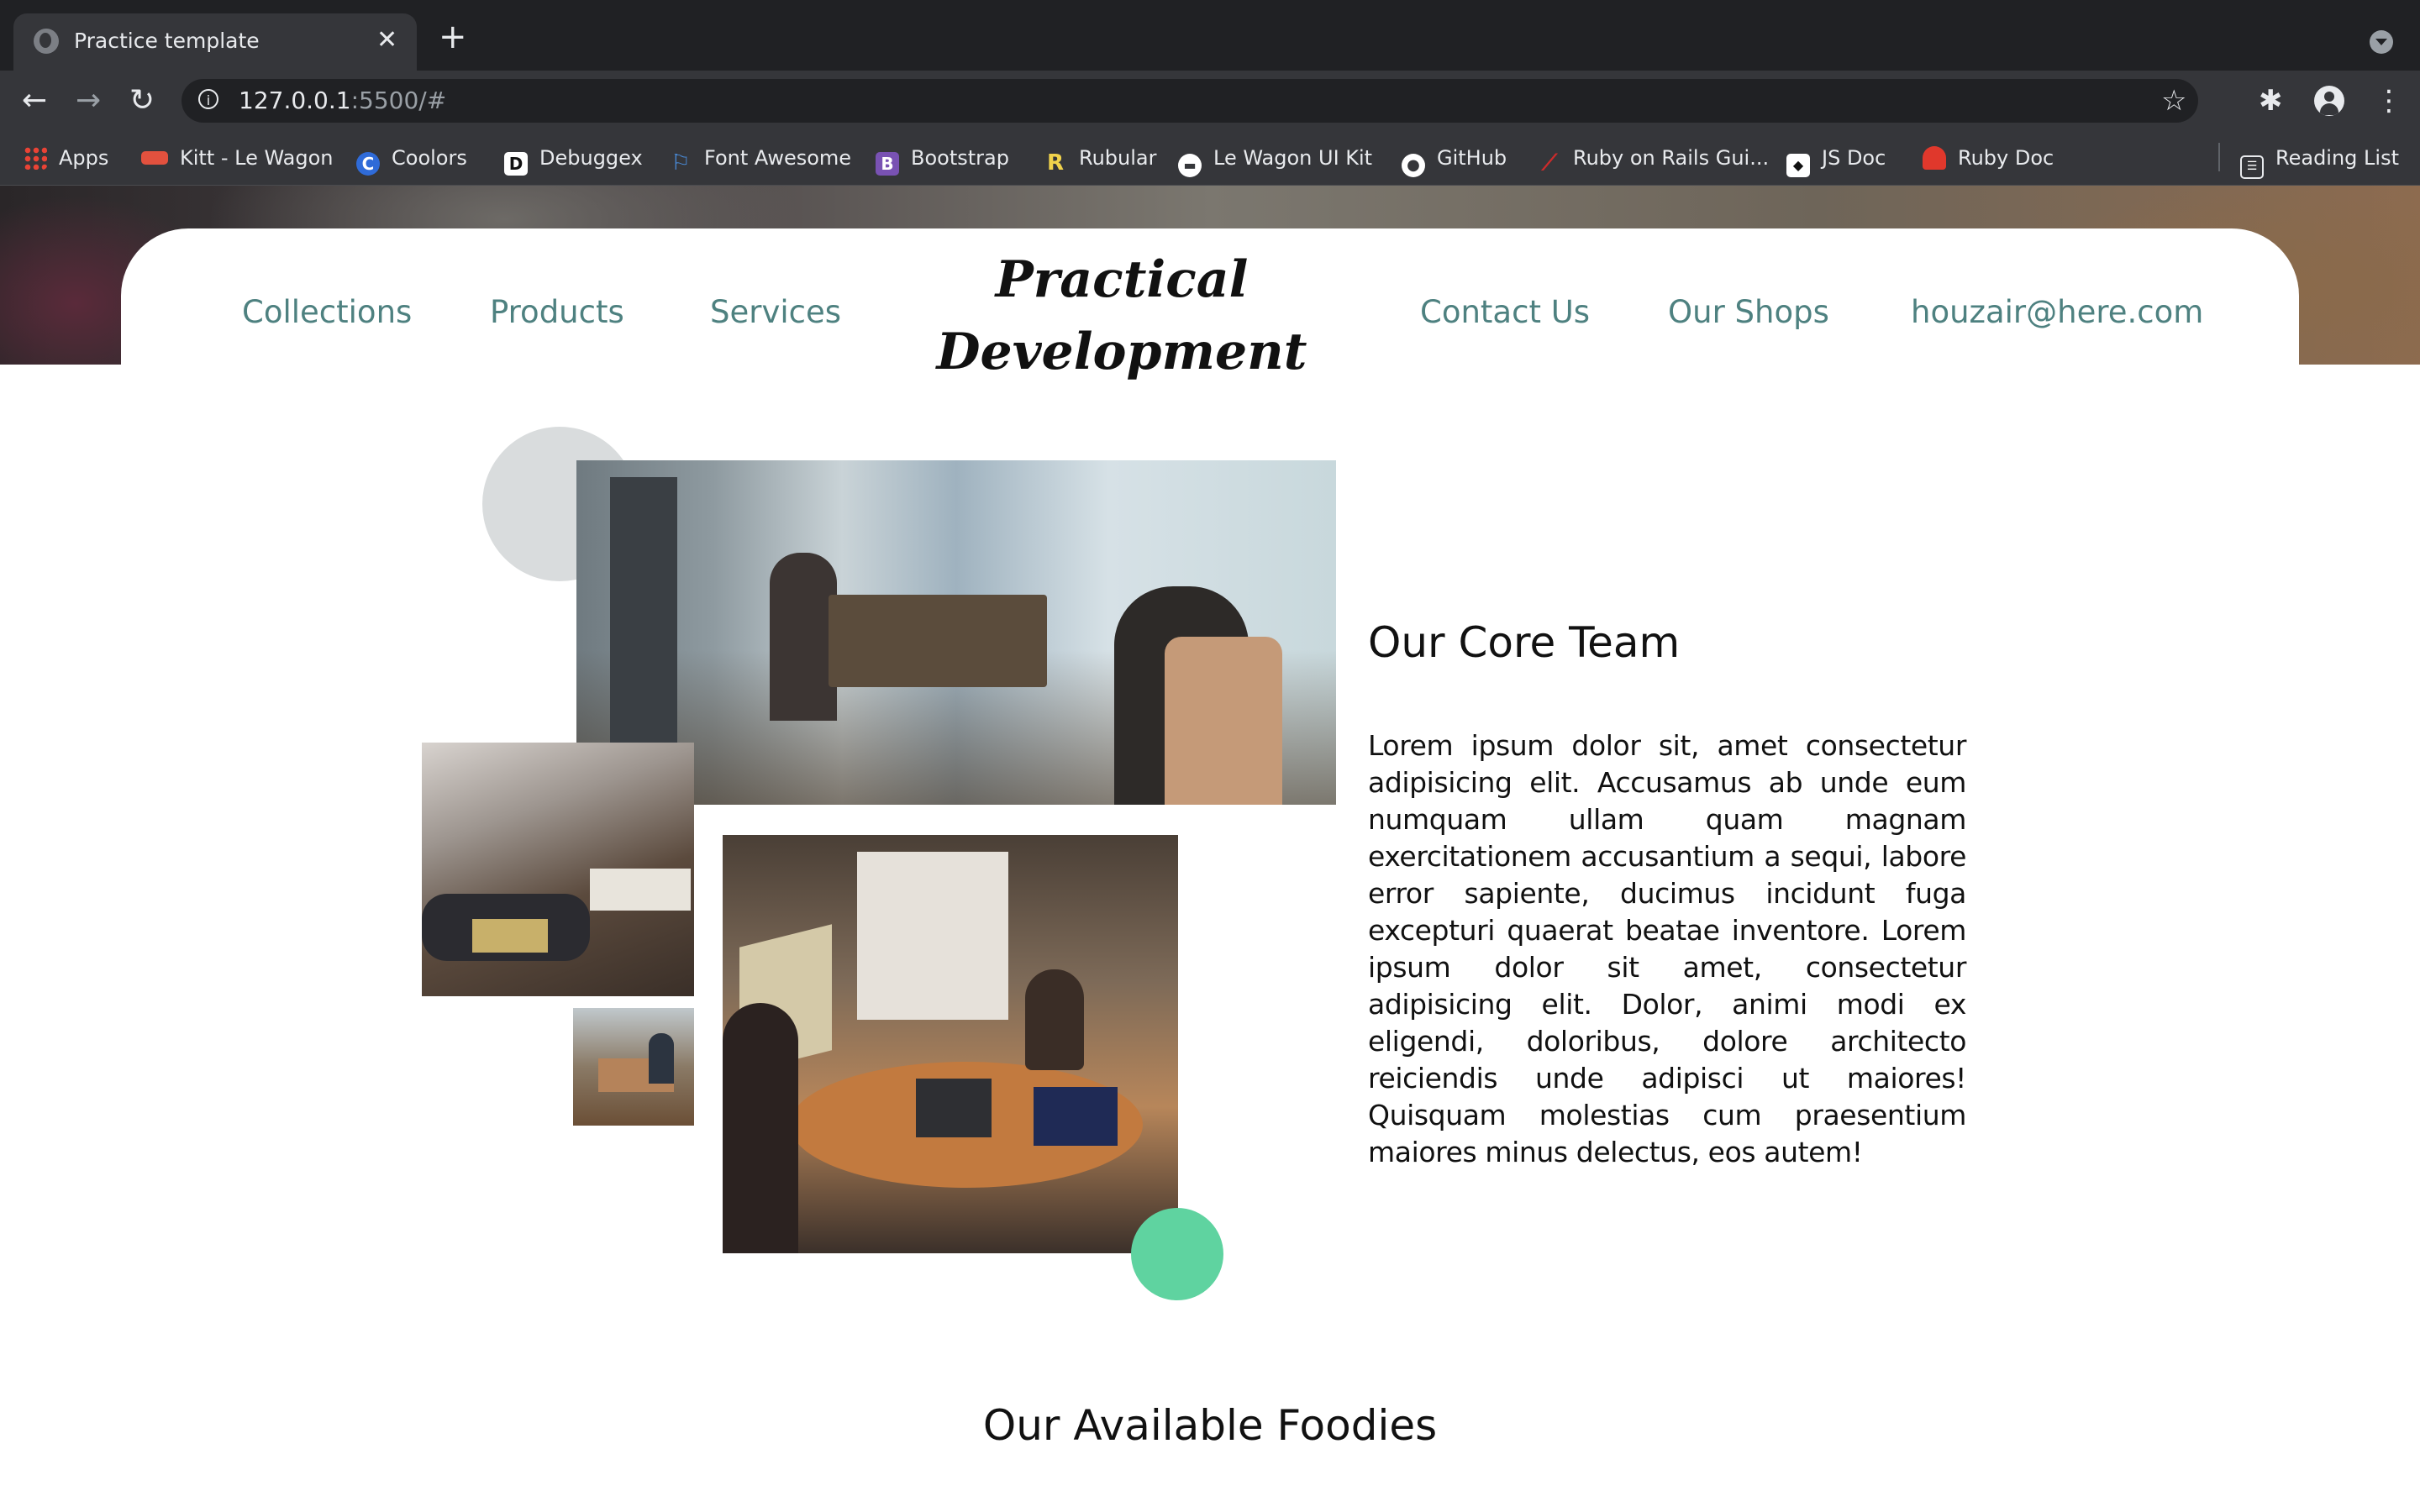 The height and width of the screenshot is (1512, 2420). Describe the element at coordinates (1525, 642) in the screenshot. I see `core-team-heading: Our Core Team` at that location.